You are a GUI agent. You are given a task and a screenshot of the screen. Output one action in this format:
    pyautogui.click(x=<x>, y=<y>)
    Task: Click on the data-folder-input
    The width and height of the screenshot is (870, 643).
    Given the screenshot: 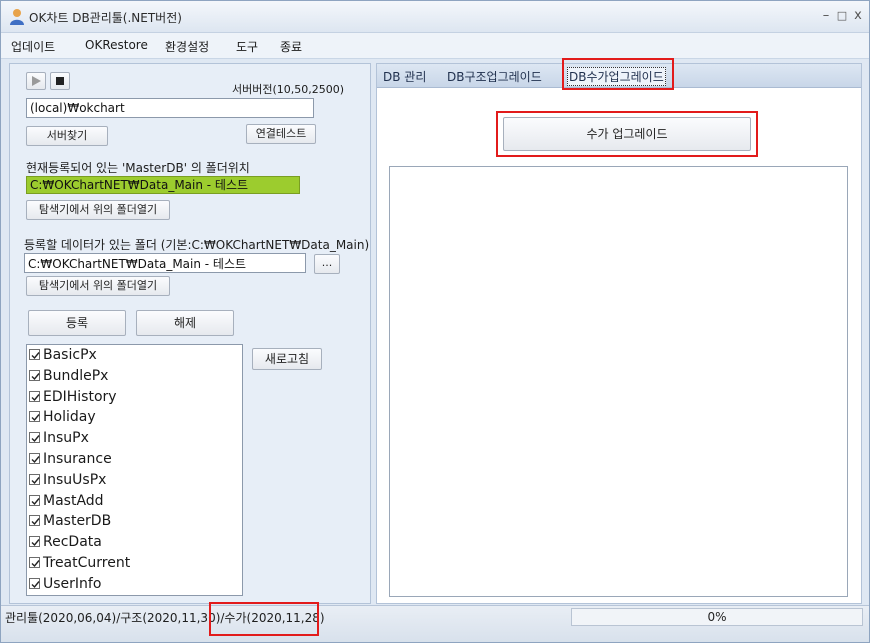 What is the action you would take?
    pyautogui.click(x=165, y=263)
    